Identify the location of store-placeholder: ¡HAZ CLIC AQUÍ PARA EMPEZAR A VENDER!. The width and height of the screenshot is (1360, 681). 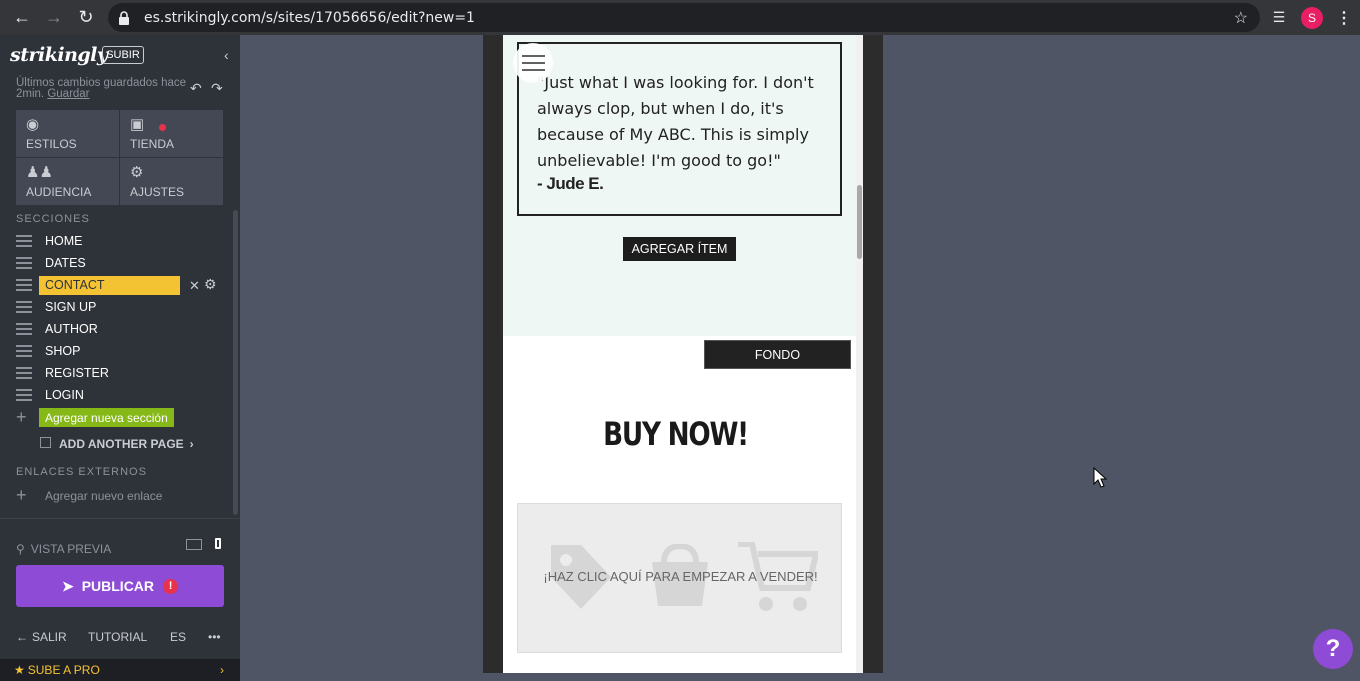
(679, 578).